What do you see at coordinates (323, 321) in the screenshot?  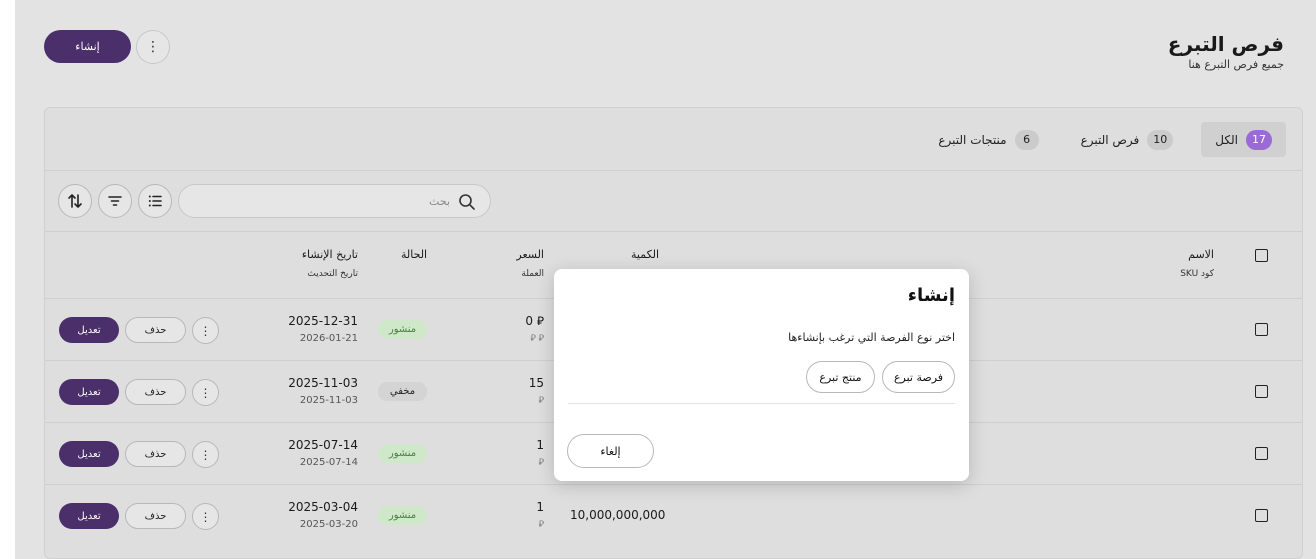 I see `created-date: 2025-12-31` at bounding box center [323, 321].